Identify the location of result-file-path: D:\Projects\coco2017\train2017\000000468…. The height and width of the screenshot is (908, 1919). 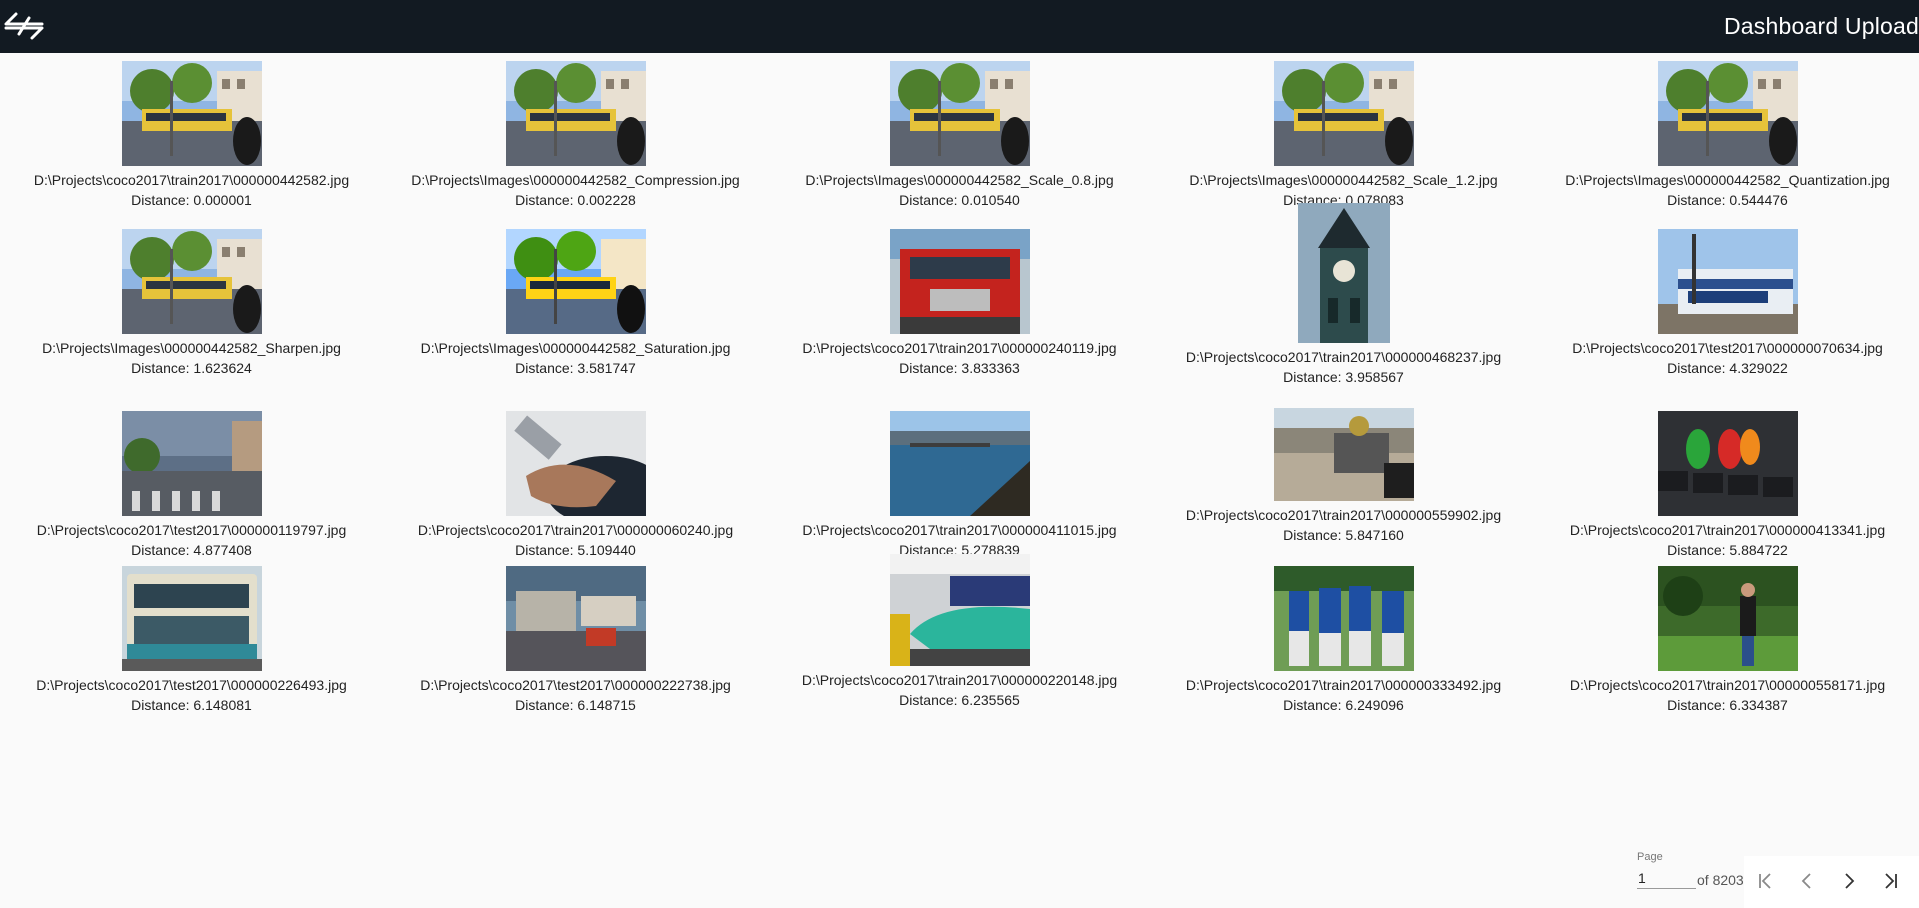
(1343, 357).